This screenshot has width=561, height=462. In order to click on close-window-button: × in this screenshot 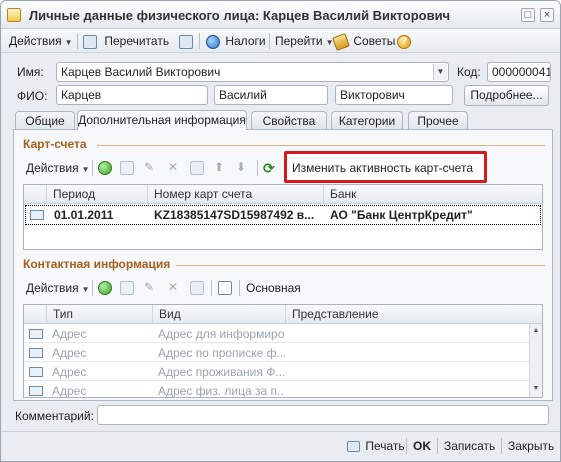, I will do `click(547, 15)`.